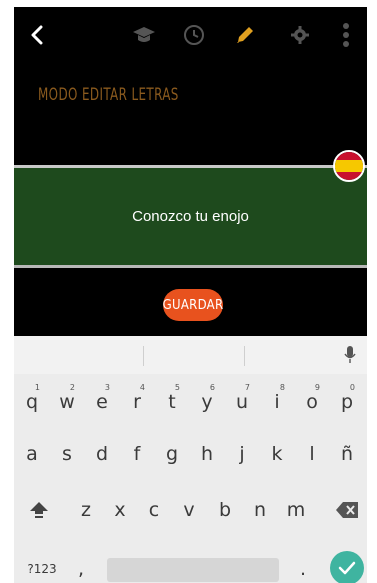 This screenshot has height=583, width=377. What do you see at coordinates (120, 510) in the screenshot?
I see `key-x: x` at bounding box center [120, 510].